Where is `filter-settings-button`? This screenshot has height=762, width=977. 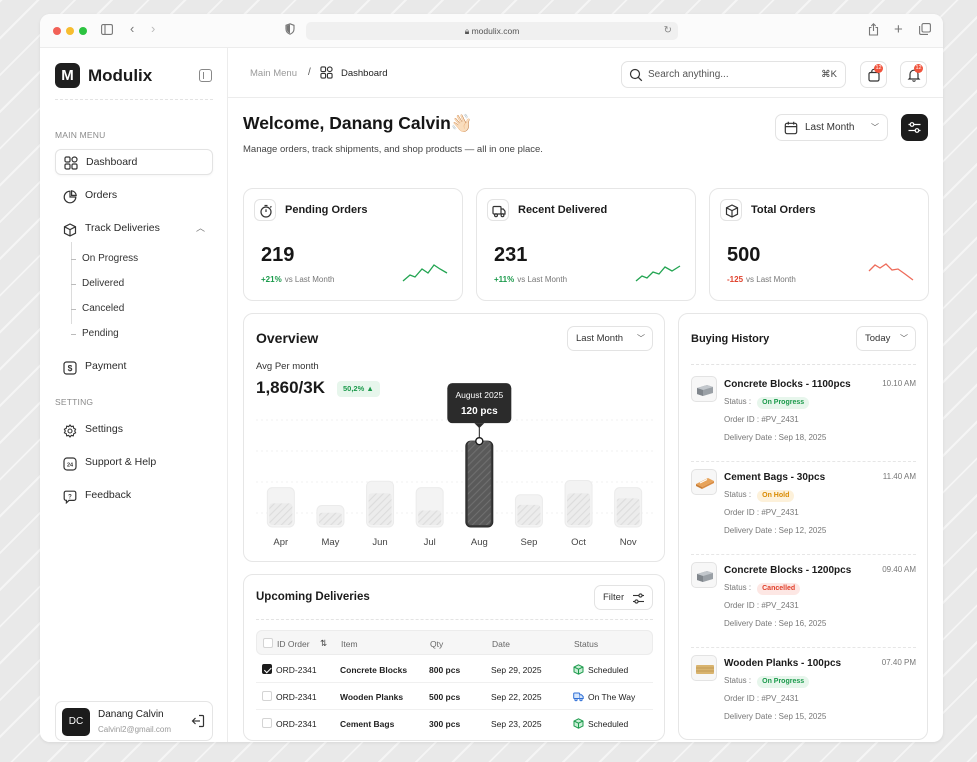
filter-settings-button is located at coordinates (914, 127).